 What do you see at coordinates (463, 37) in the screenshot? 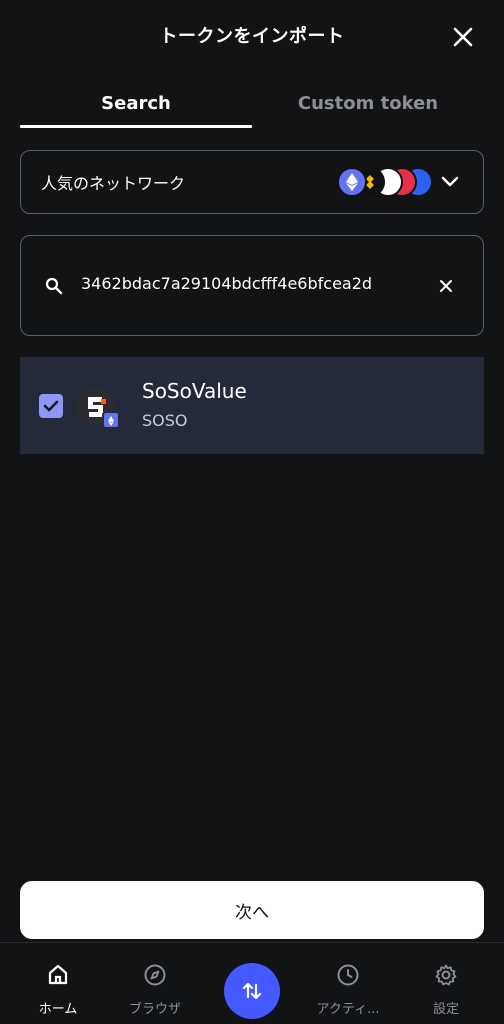
I see `close-icon` at bounding box center [463, 37].